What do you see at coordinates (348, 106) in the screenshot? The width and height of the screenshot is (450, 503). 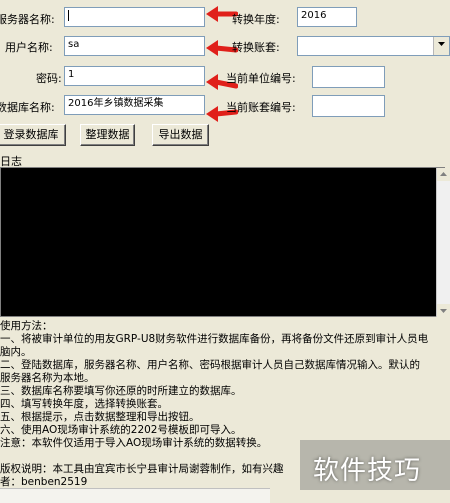 I see `current-ledger-input` at bounding box center [348, 106].